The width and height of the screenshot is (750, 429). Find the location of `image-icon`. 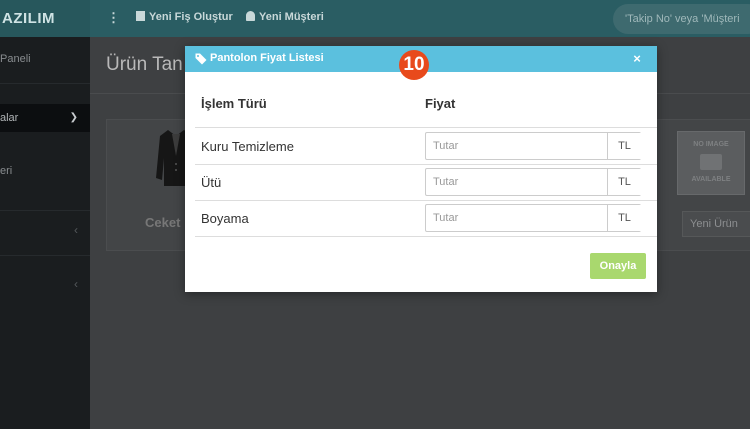

image-icon is located at coordinates (711, 162).